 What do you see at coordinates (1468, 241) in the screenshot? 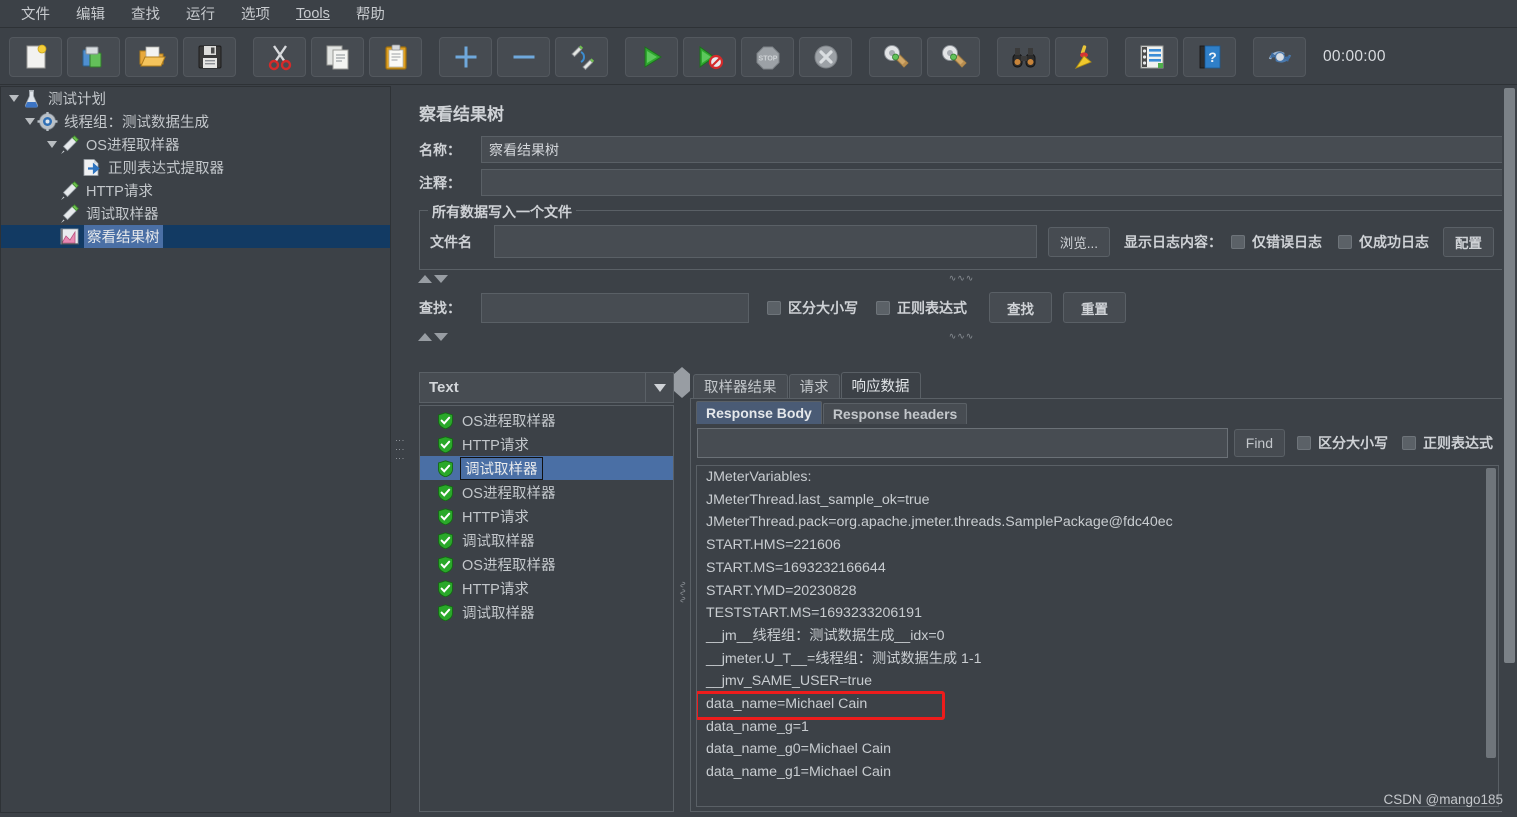
I see `configure-button: 配置` at bounding box center [1468, 241].